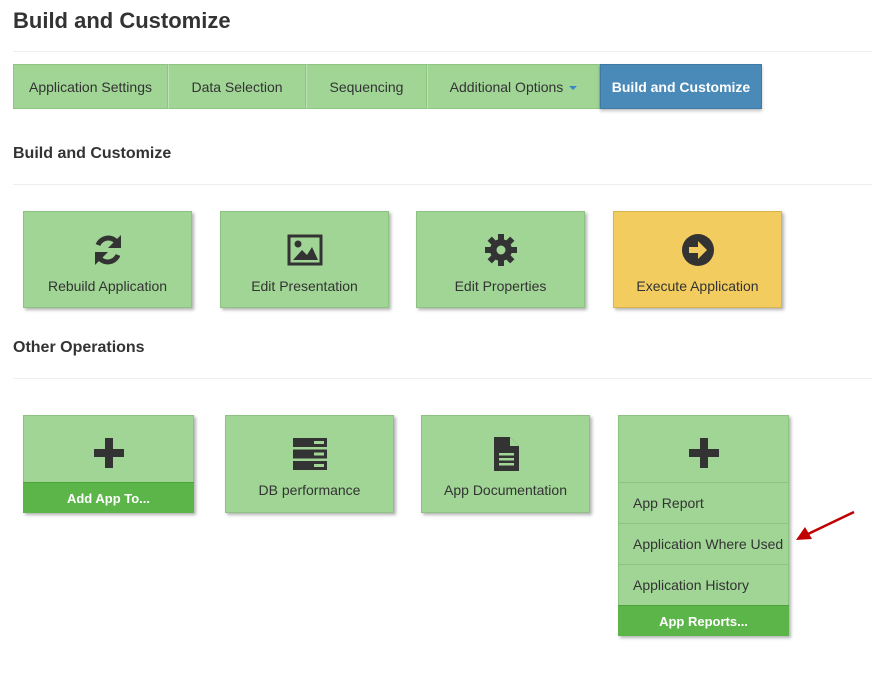  I want to click on refresh-icon, so click(107, 250).